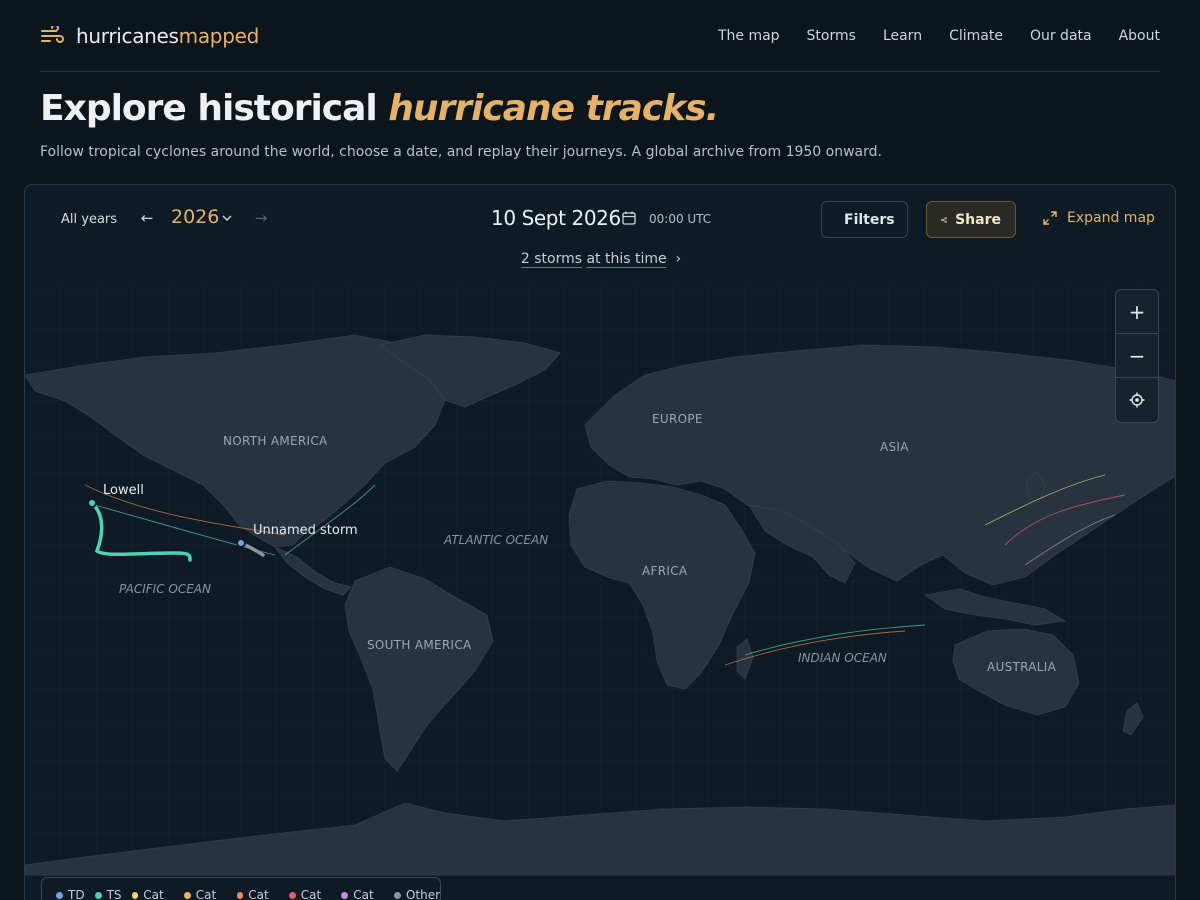  What do you see at coordinates (749, 36) in the screenshot?
I see `nav-item-the-map: The map` at bounding box center [749, 36].